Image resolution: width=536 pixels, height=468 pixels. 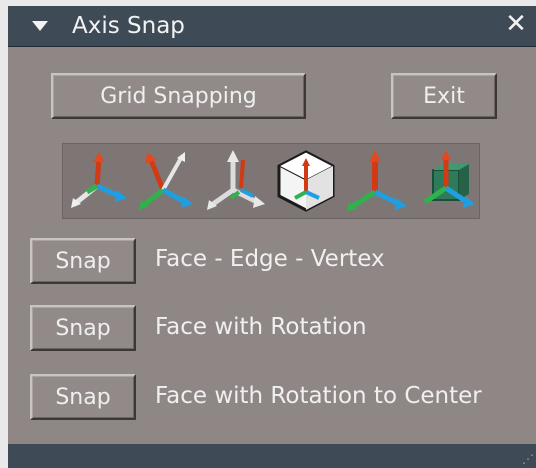 I want to click on grid-snapping-label: Grid Snapping, so click(x=178, y=96).